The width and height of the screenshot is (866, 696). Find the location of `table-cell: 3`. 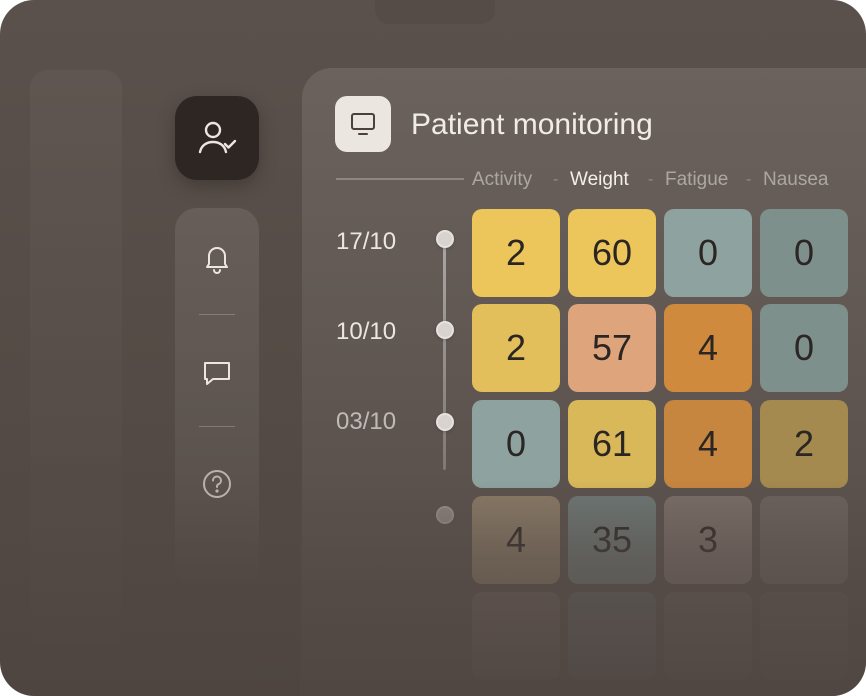

table-cell: 3 is located at coordinates (708, 540).